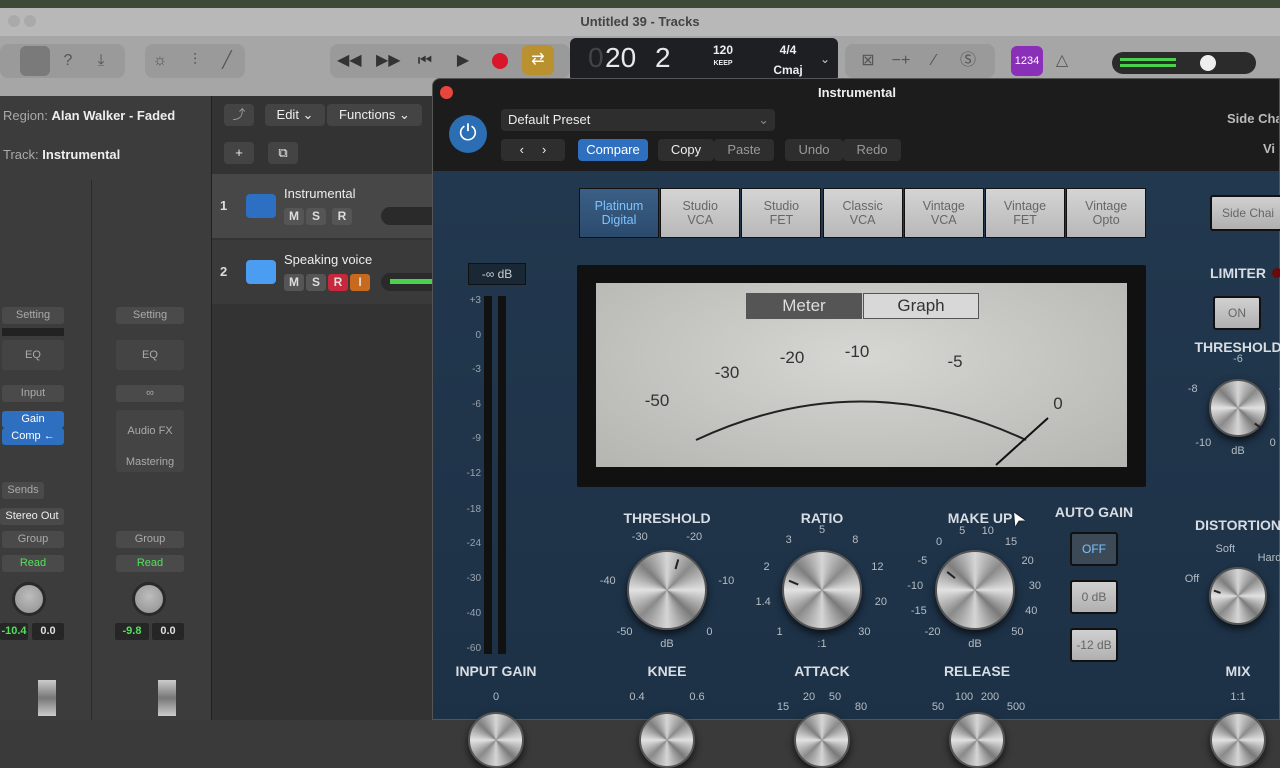 The image size is (1280, 768). What do you see at coordinates (160, 61) in the screenshot?
I see `brightness-icon: ☼` at bounding box center [160, 61].